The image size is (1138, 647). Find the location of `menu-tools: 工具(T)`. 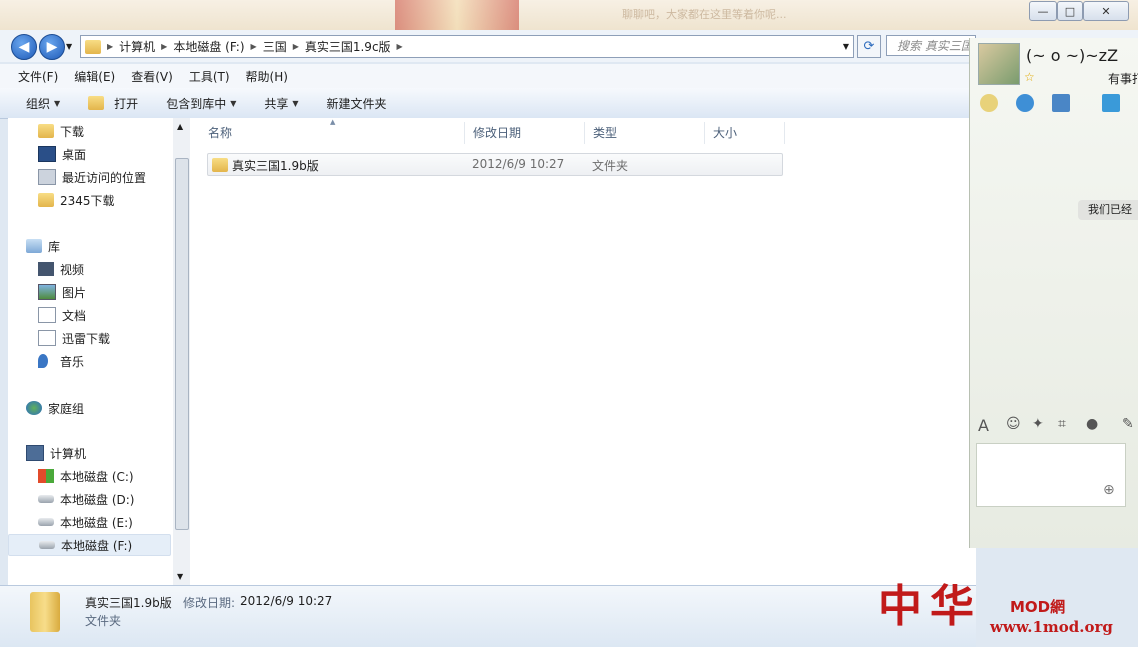

menu-tools: 工具(T) is located at coordinates (209, 76).